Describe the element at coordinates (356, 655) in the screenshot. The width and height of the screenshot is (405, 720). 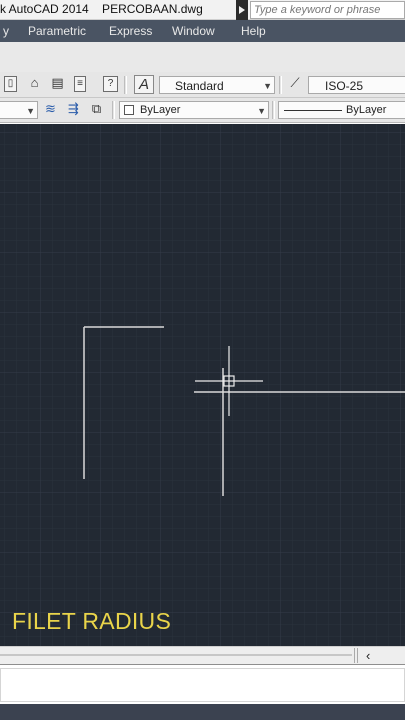
I see `scroll-grip` at that location.